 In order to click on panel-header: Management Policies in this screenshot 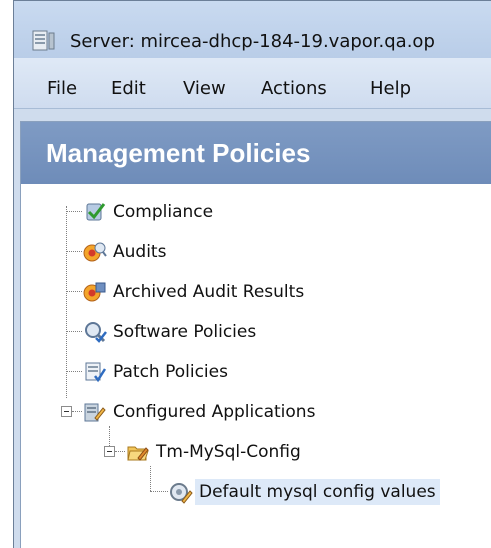, I will do `click(256, 153)`.